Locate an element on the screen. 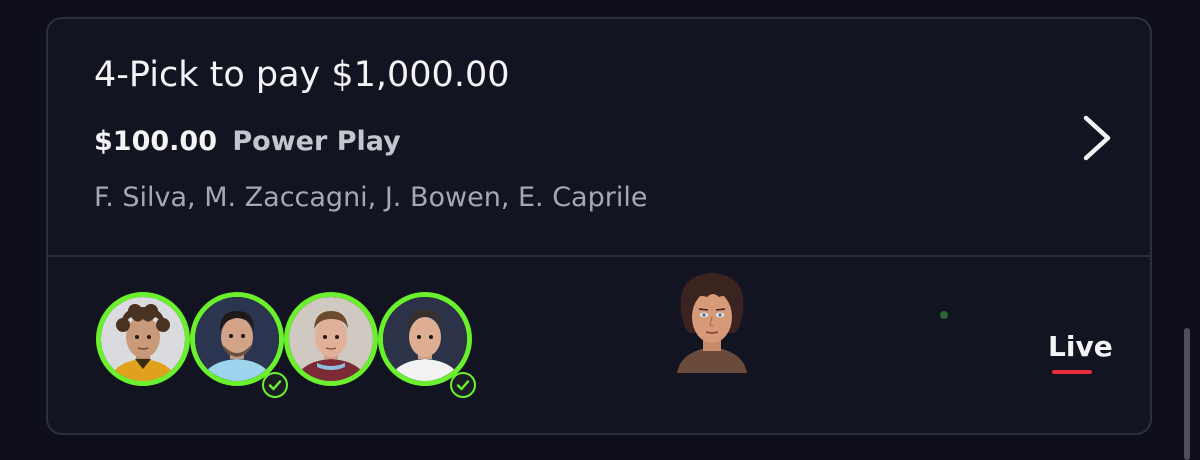 Image resolution: width=1200 pixels, height=460 pixels. player-avatar-bowen is located at coordinates (331, 339).